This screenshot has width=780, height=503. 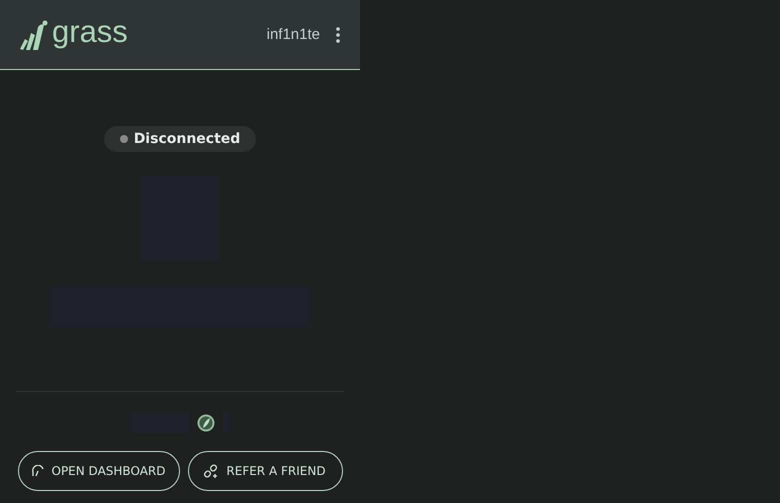 What do you see at coordinates (90, 31) in the screenshot?
I see `logo-text: grass` at bounding box center [90, 31].